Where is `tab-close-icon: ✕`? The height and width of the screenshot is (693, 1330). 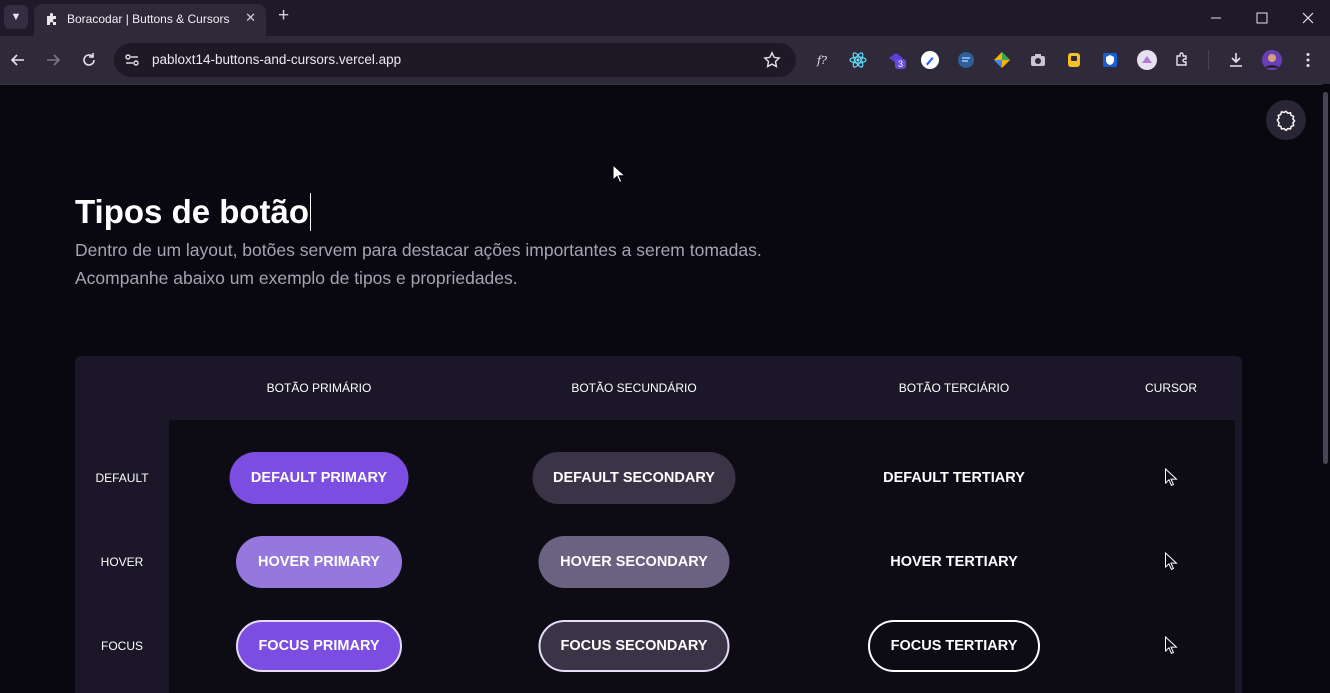 tab-close-icon: ✕ is located at coordinates (250, 18).